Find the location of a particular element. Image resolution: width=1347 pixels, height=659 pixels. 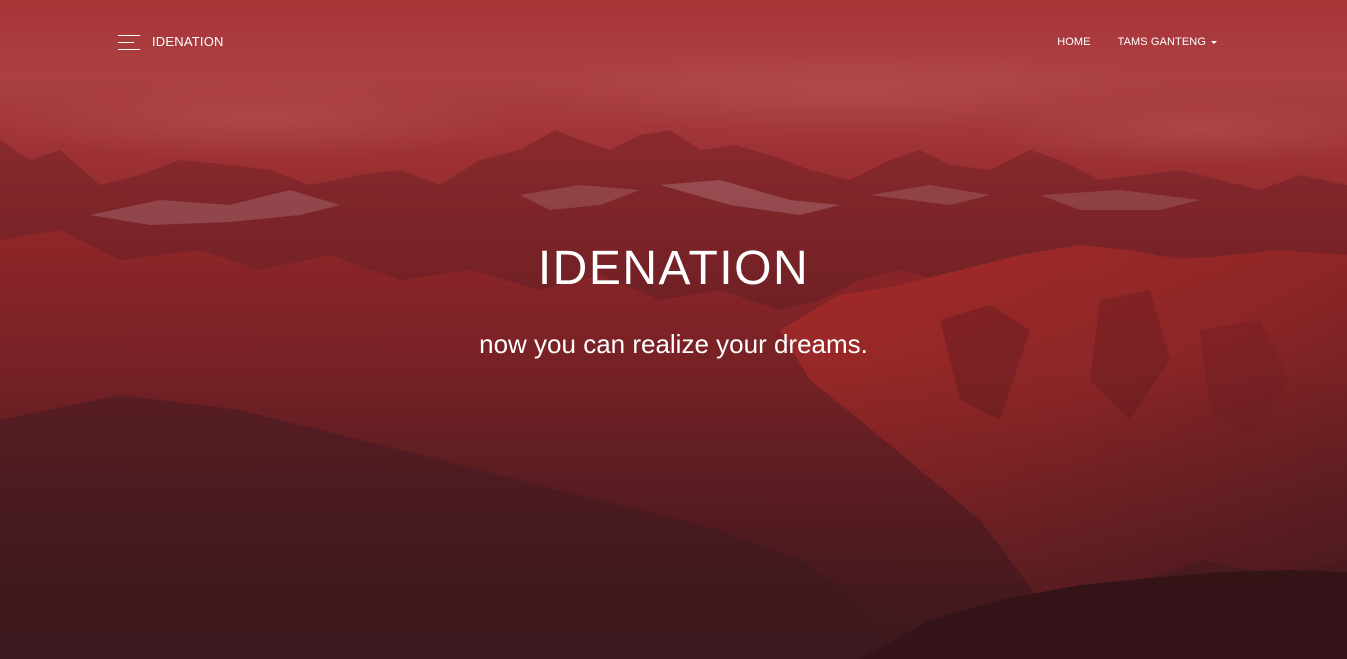

nav-dropdown-label: TAMS GANTENG is located at coordinates (1161, 42).